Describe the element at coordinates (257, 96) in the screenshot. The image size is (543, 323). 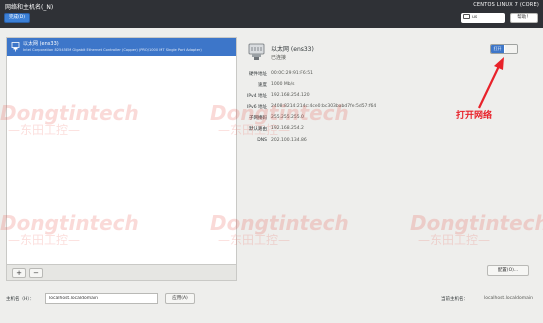
I see `ipv4-address-label: IPv4 地址` at that location.